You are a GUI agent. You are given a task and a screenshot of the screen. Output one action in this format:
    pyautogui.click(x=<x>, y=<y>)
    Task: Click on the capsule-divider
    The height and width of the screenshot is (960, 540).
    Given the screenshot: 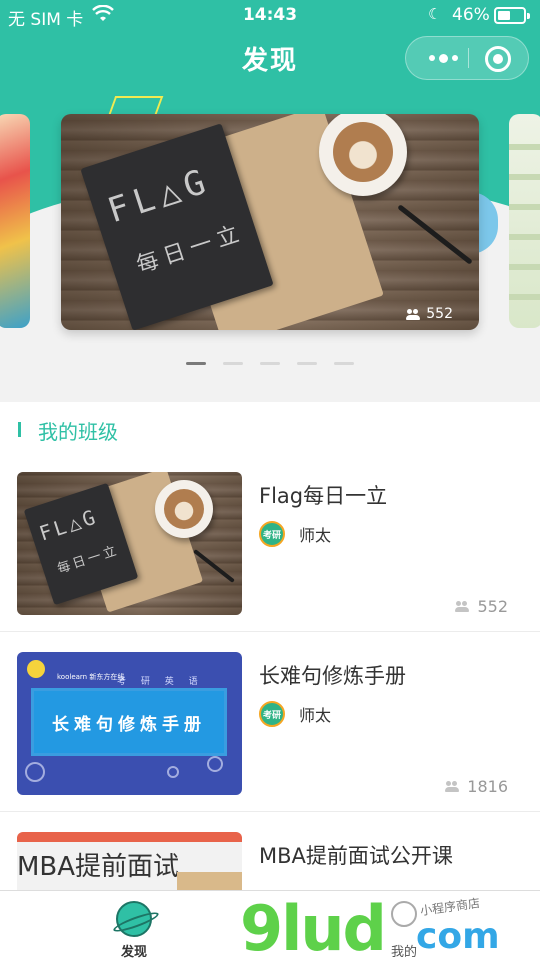 What is the action you would take?
    pyautogui.click(x=468, y=58)
    